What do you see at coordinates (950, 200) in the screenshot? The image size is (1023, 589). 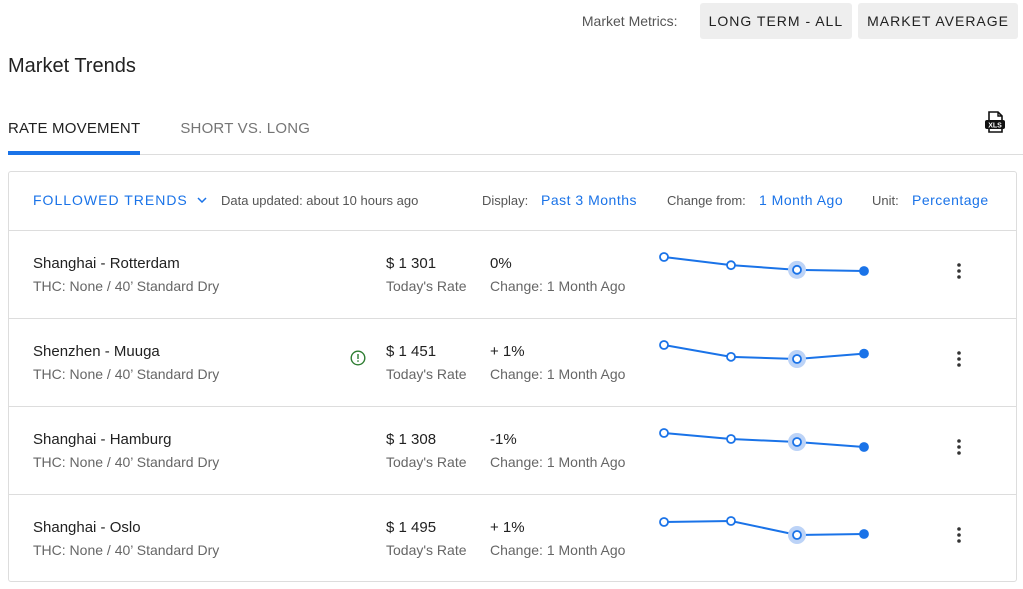 I see `unit-selector: Percentage` at bounding box center [950, 200].